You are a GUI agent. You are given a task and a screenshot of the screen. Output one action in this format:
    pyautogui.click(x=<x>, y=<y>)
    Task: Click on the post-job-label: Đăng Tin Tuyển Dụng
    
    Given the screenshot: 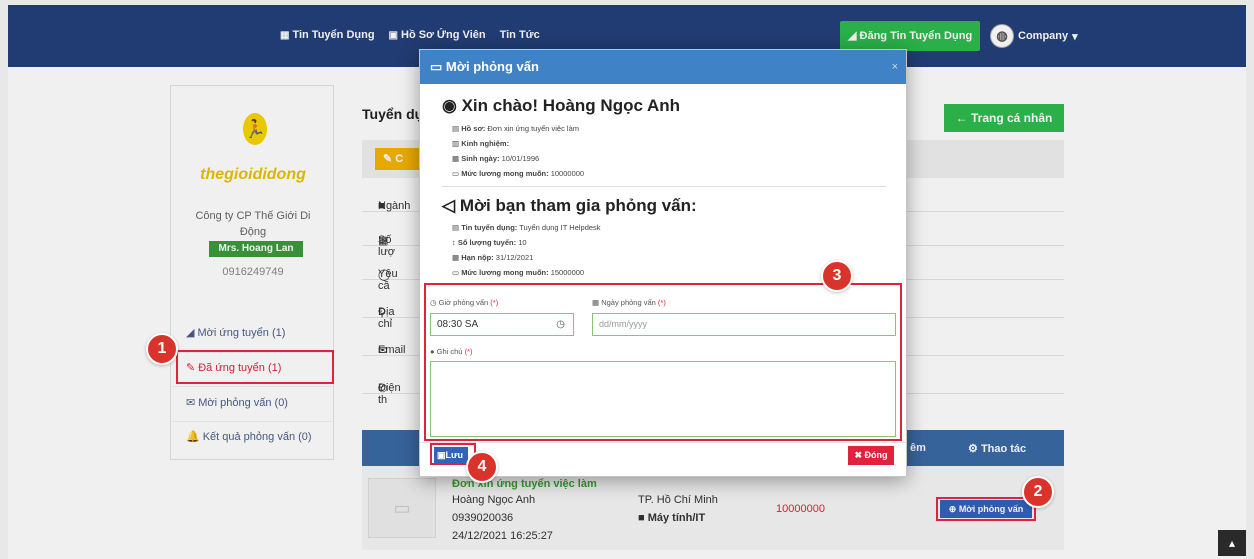 What is the action you would take?
    pyautogui.click(x=916, y=36)
    